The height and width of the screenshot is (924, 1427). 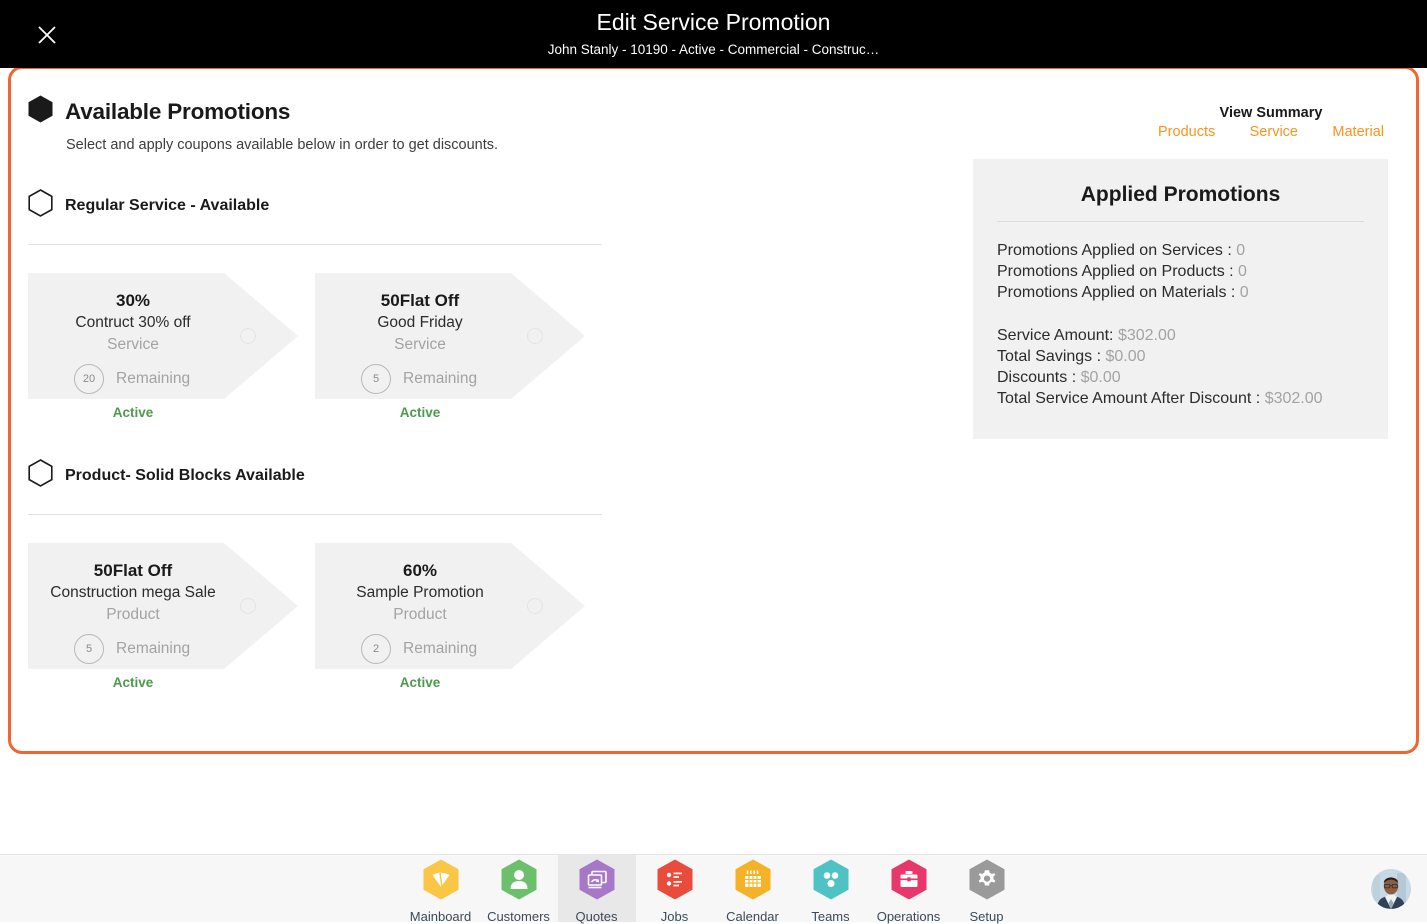 I want to click on applied-amount-label: Total Savings :, so click(x=1051, y=356).